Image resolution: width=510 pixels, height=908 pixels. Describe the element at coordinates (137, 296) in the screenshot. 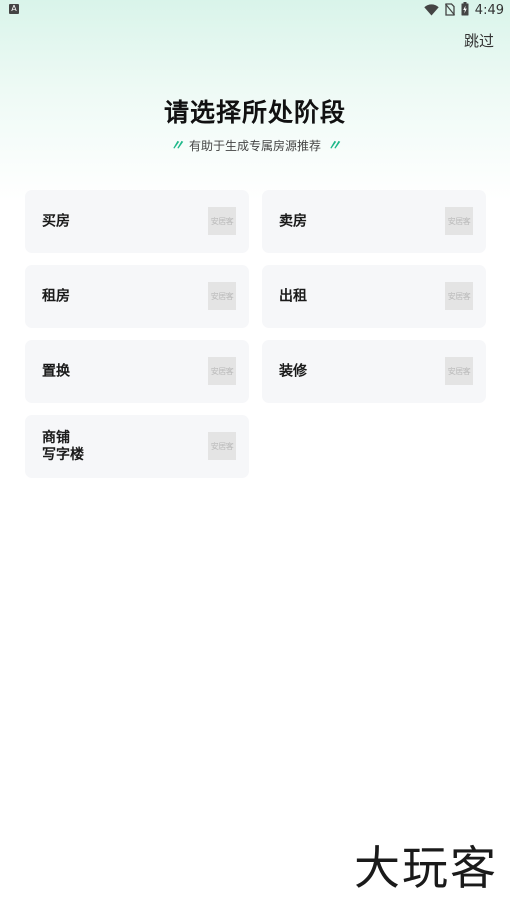

I see `stage-card-rent-house: 租房 安居客` at that location.